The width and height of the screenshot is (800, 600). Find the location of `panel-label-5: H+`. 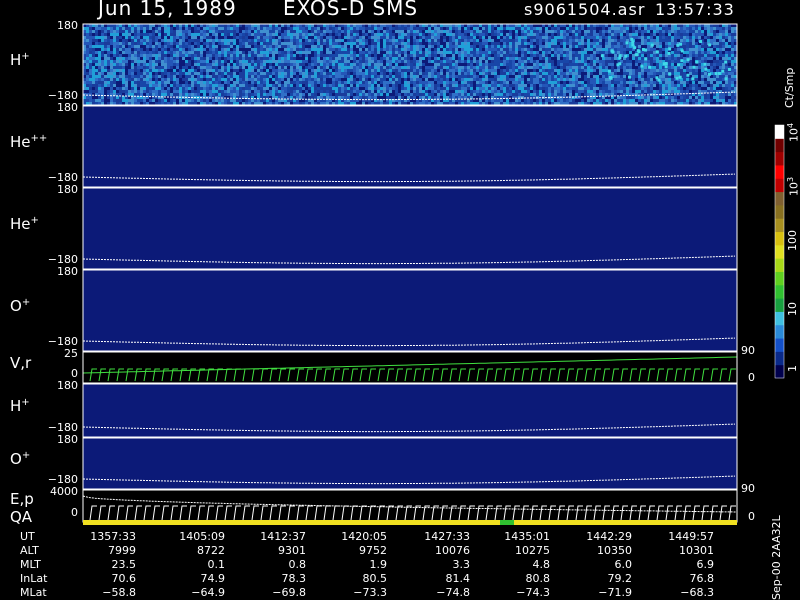

panel-label-5: H+ is located at coordinates (20, 405).